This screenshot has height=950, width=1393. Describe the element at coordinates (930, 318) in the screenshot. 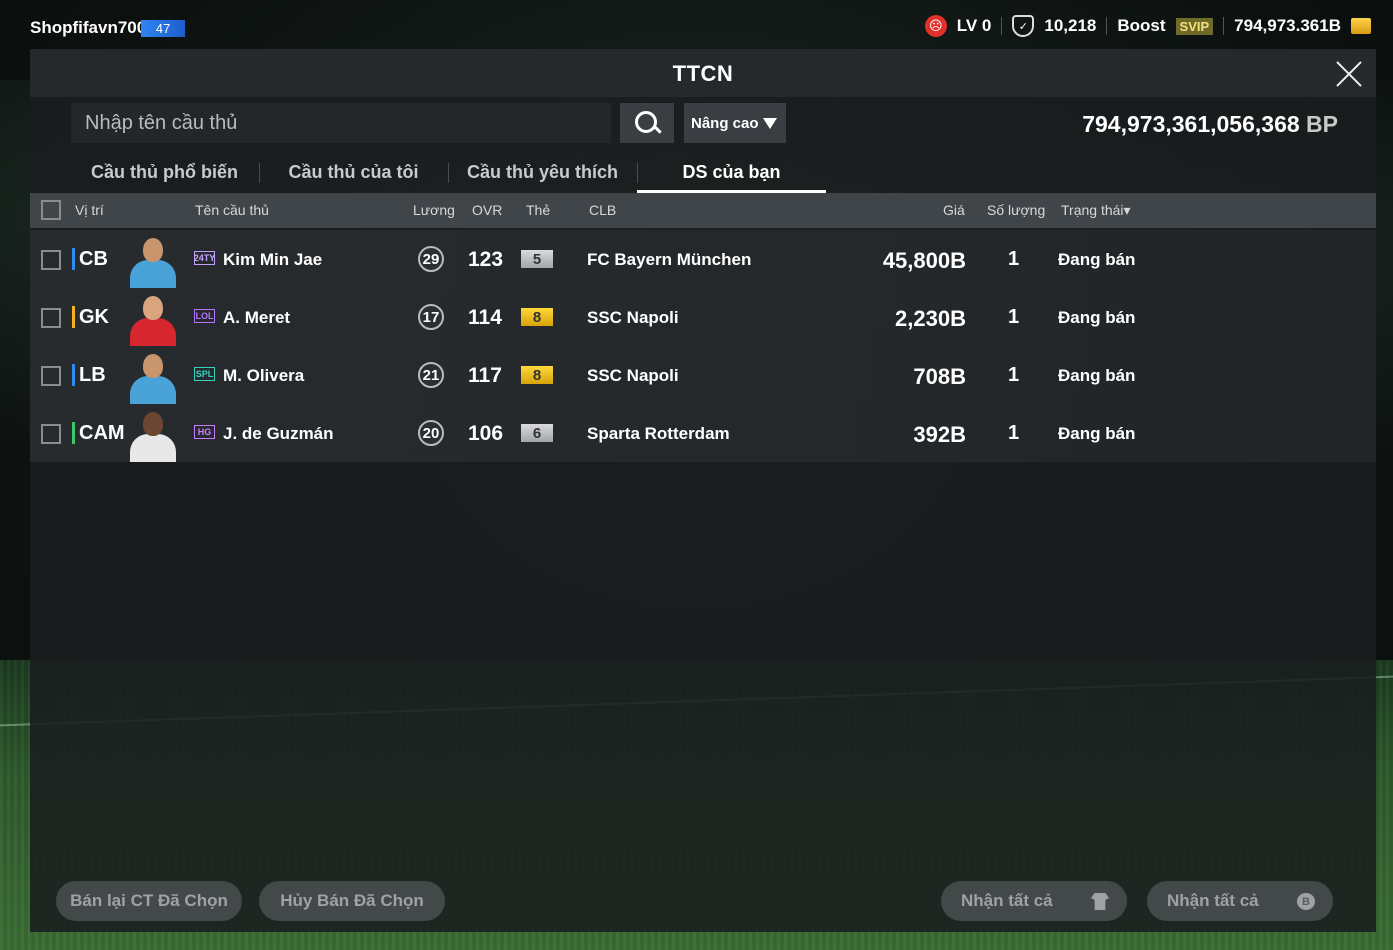

I see `price-value: 2,230B` at that location.